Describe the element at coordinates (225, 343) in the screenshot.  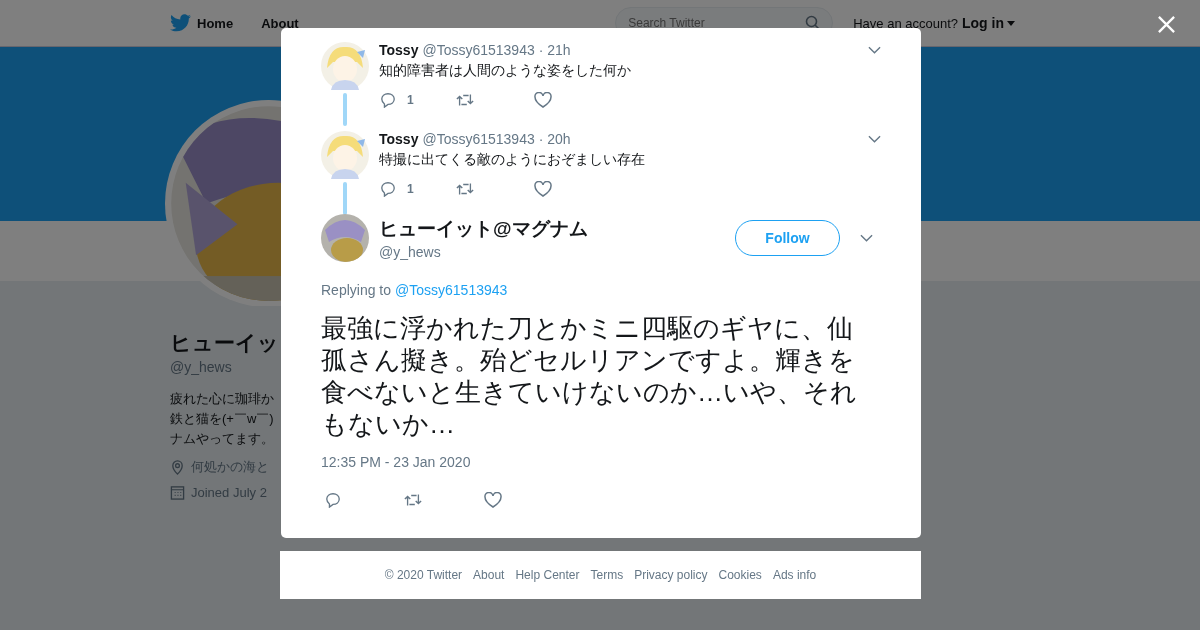
I see `profile-name: ヒューイッ` at that location.